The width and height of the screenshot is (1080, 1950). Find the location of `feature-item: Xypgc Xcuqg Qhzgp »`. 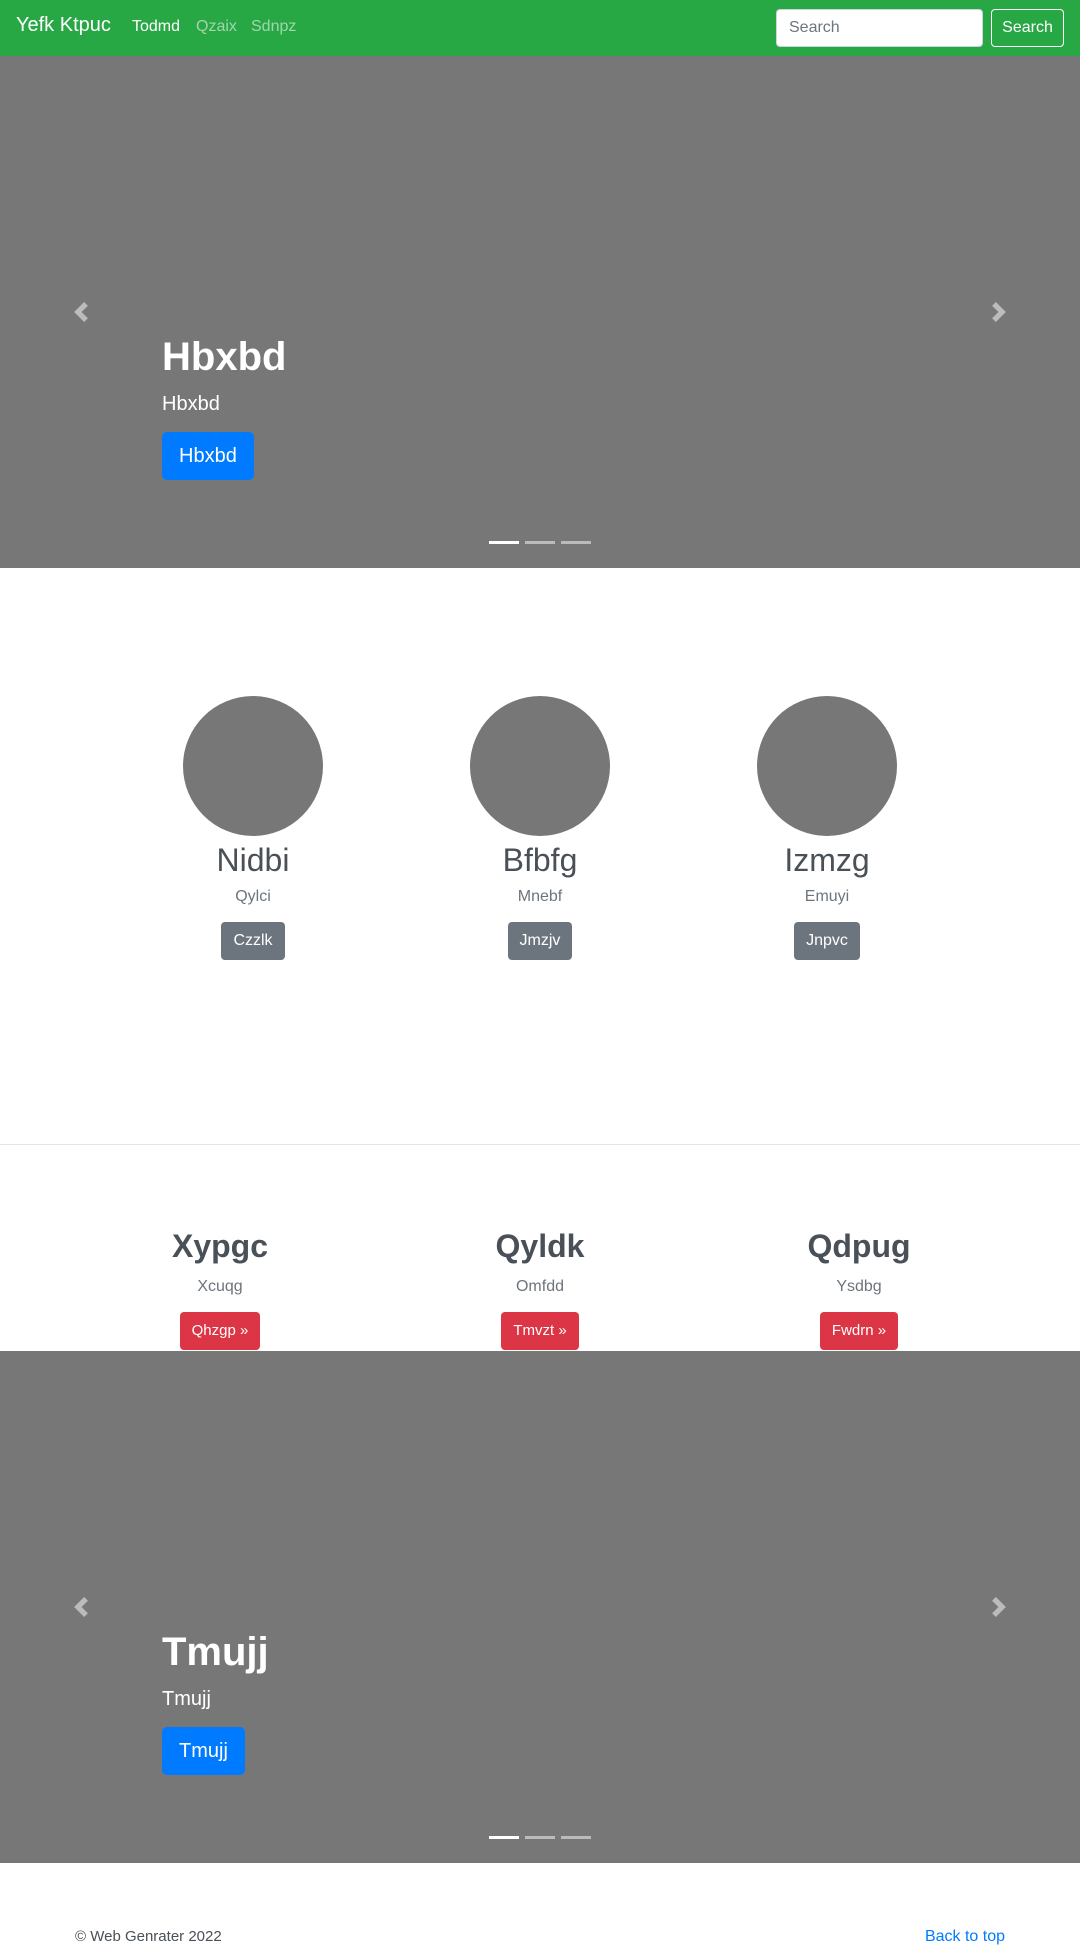

feature-item: Xypgc Xcuqg Qhzgp » is located at coordinates (220, 1287).